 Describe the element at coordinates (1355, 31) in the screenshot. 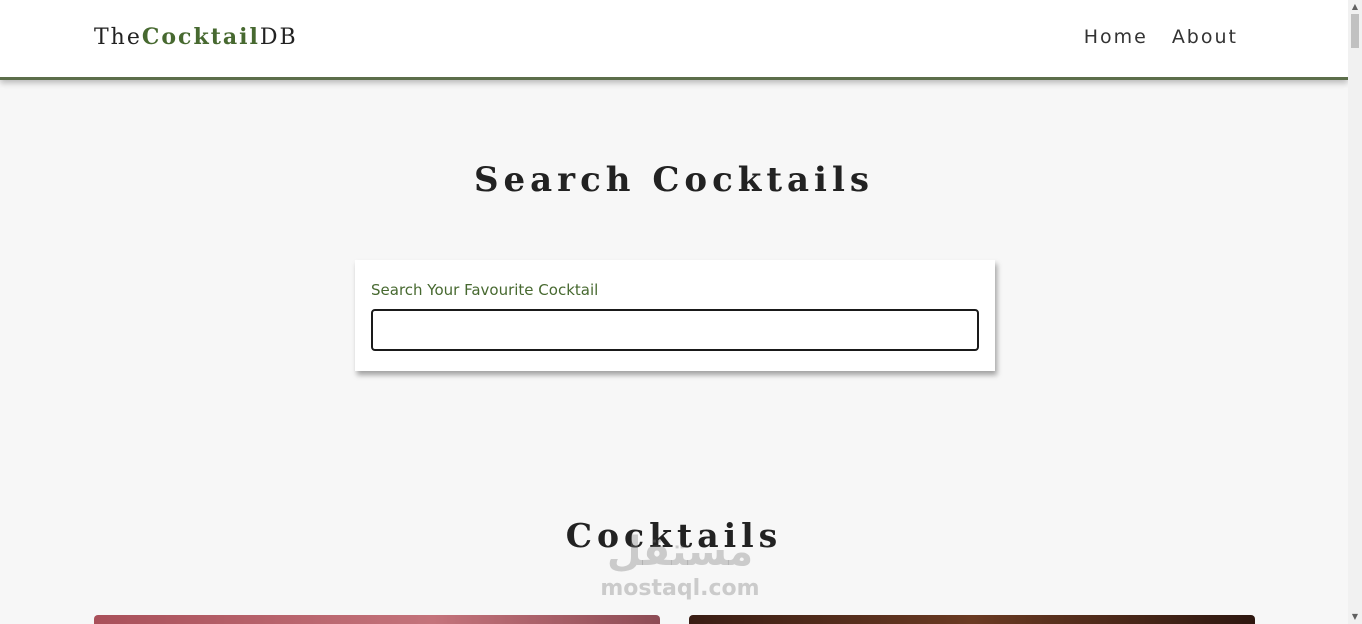

I see `scroll-thumb` at that location.